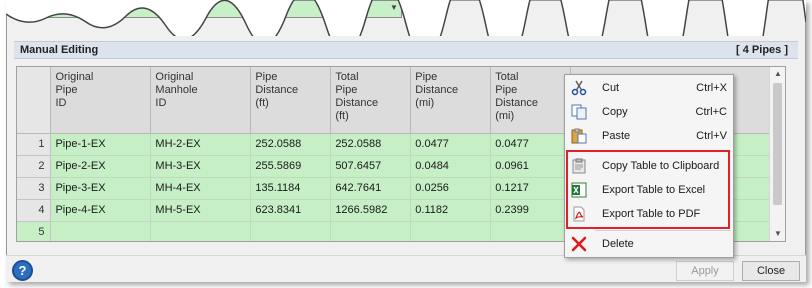 This screenshot has height=288, width=812. Describe the element at coordinates (579, 88) in the screenshot. I see `scissors-icon` at that location.